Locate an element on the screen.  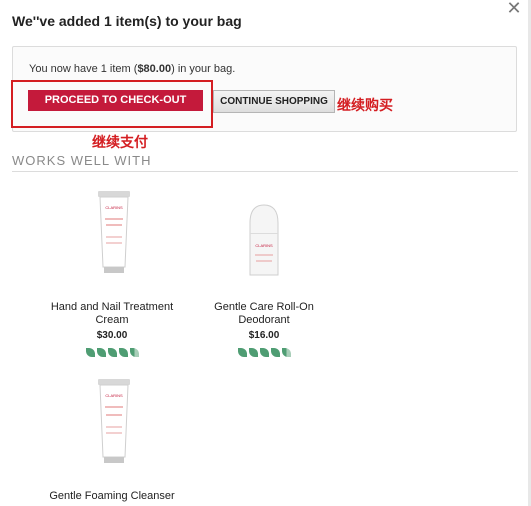
bottle-icon: CLARINS is located at coordinates (264, 241).